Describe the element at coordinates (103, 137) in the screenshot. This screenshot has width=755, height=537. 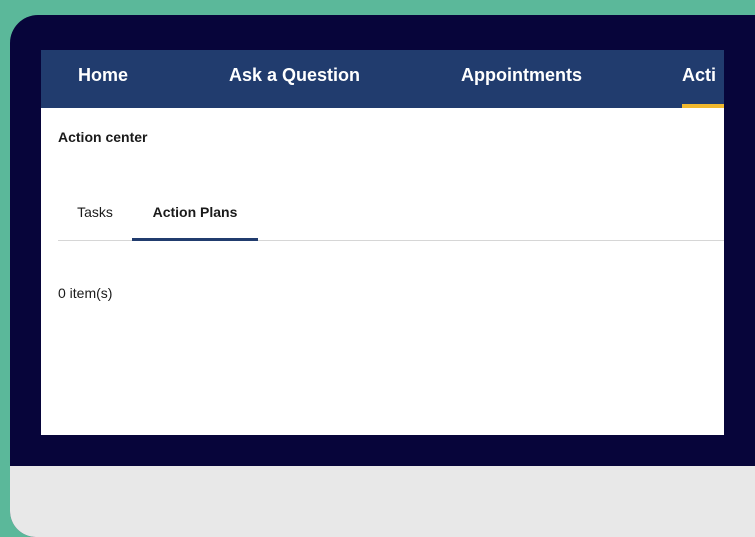
I see `page-title: Action center` at that location.